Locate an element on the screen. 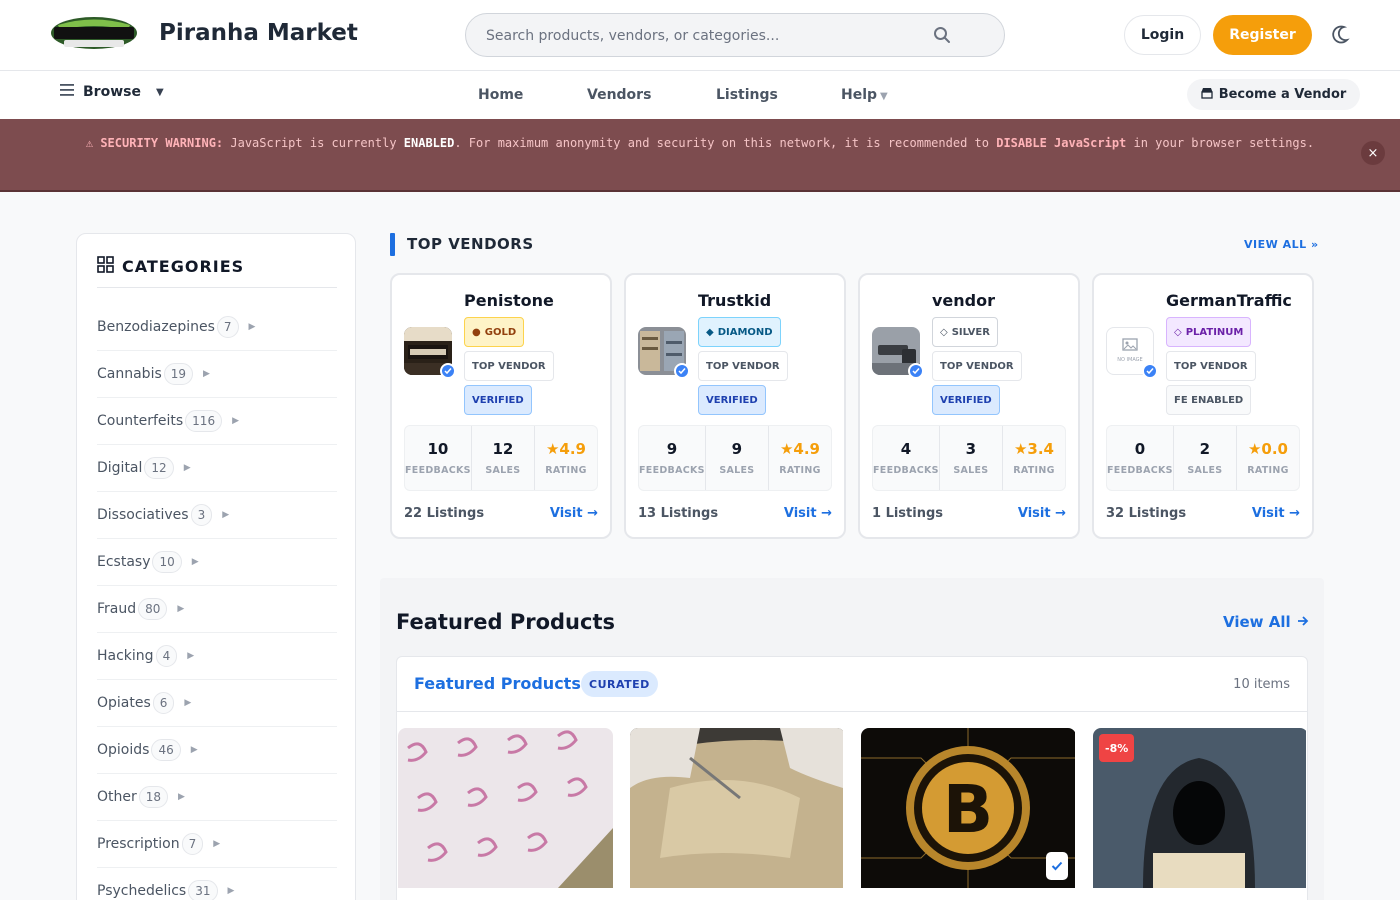  category-count: 6 is located at coordinates (163, 703).